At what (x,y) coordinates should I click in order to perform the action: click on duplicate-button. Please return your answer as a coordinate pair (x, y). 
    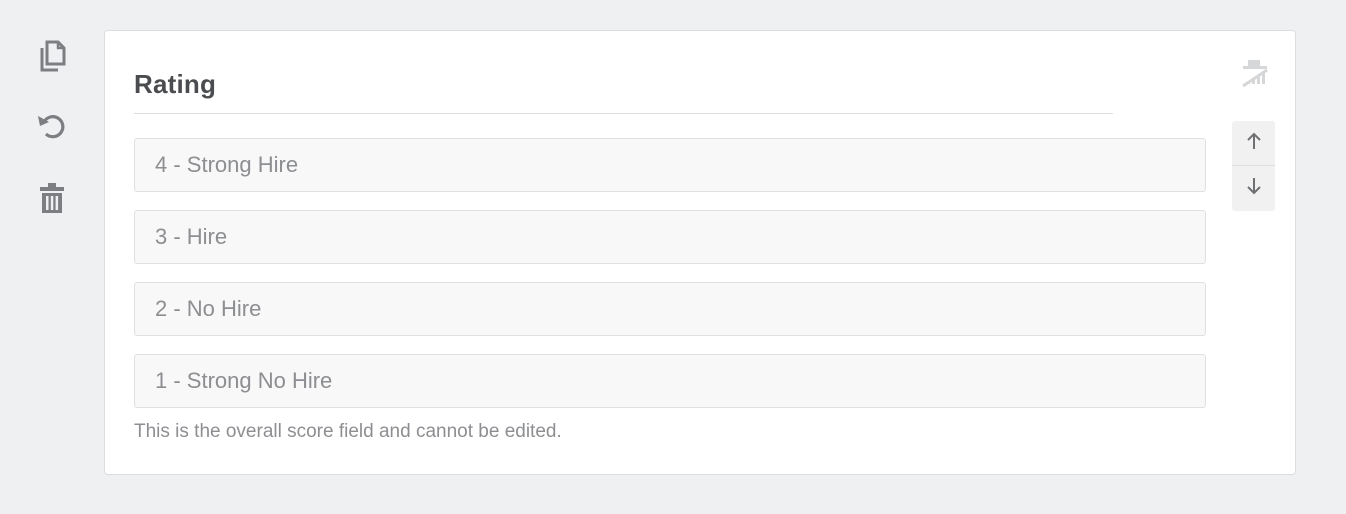
    Looking at the image, I should click on (52, 56).